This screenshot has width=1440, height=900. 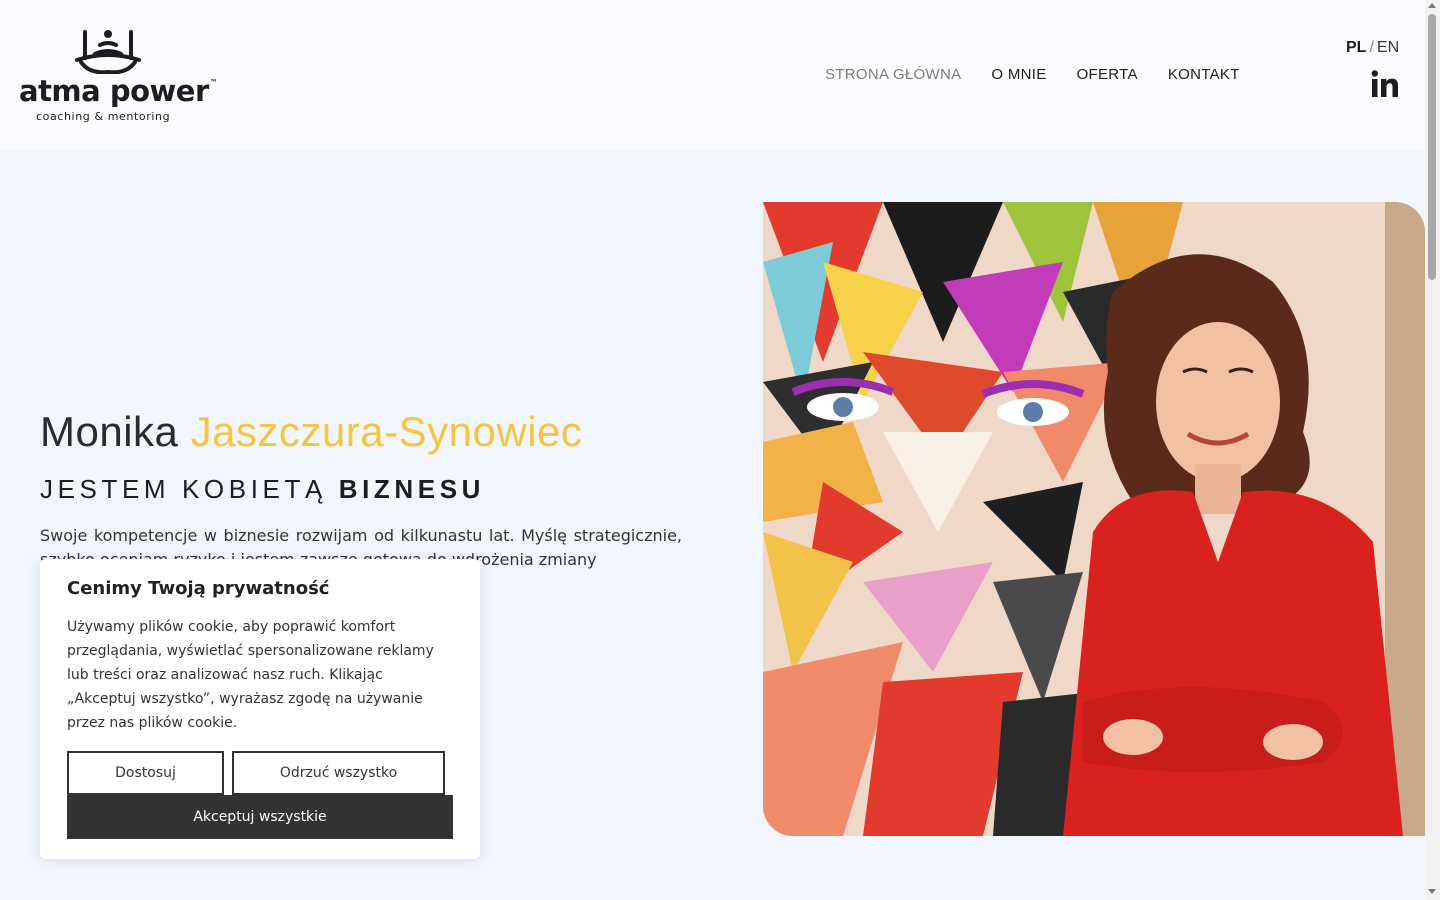 I want to click on logo-name: atma power, so click(x=114, y=91).